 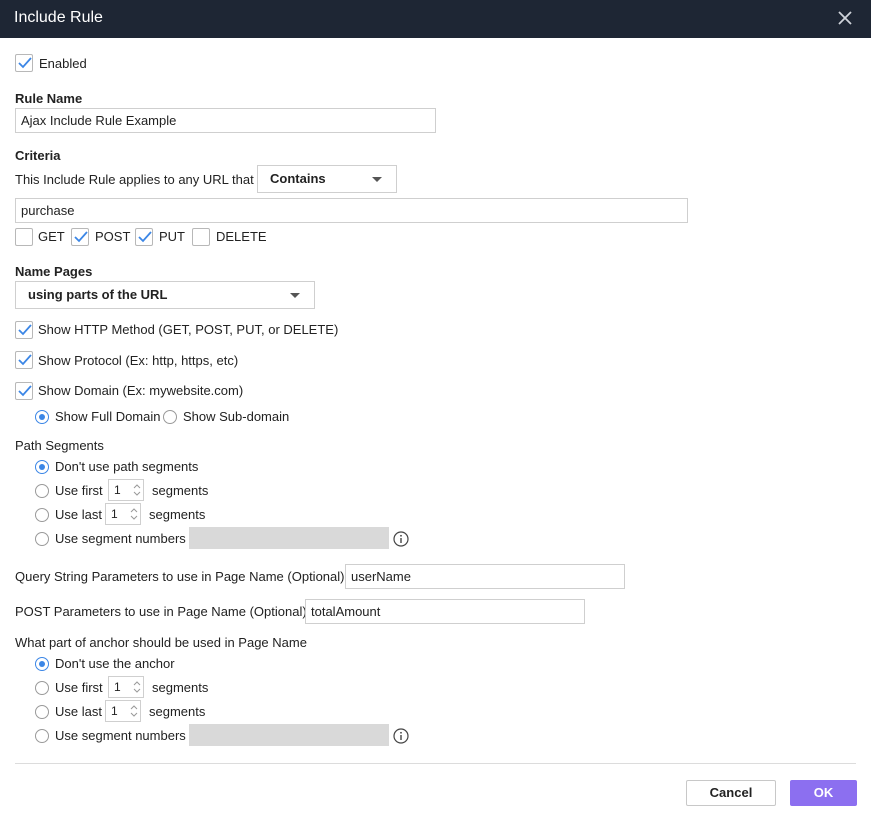 I want to click on post-params-input: totalAmount, so click(x=445, y=611).